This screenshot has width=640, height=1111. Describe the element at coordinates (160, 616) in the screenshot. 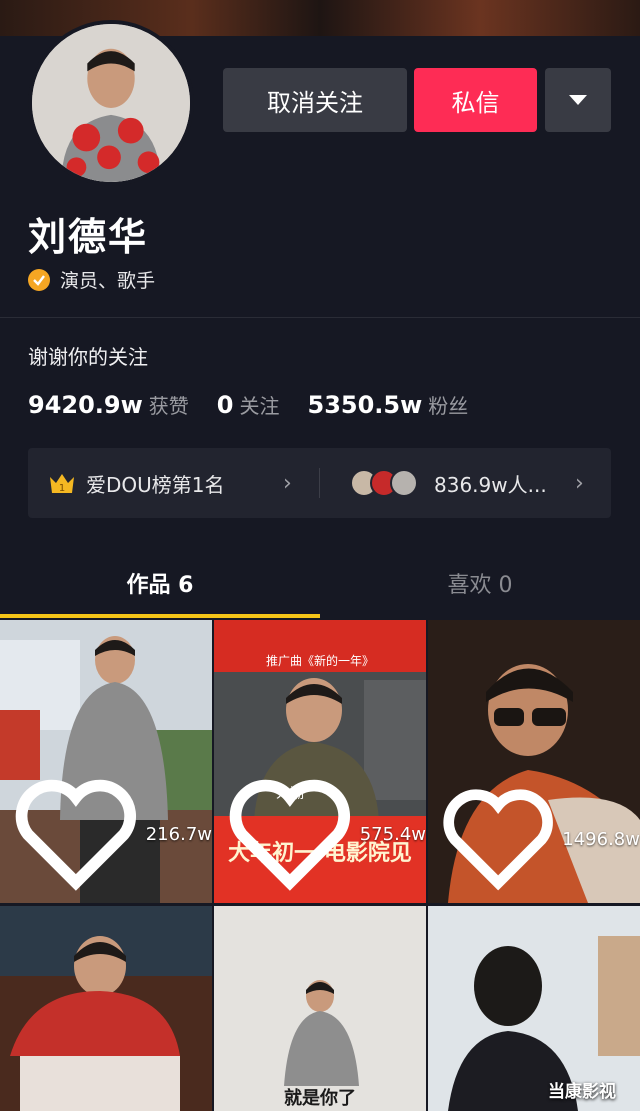

I see `active-tab-indicator` at that location.